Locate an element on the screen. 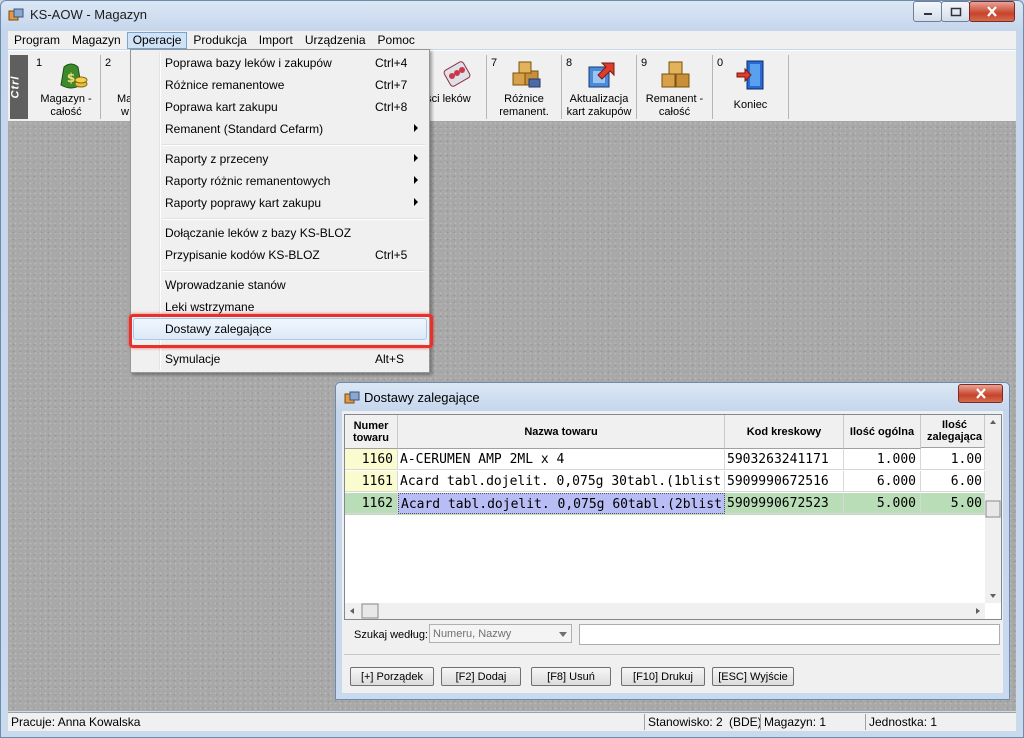 This screenshot has height=738, width=1024. cell-kod: 5909990672523 is located at coordinates (784, 503).